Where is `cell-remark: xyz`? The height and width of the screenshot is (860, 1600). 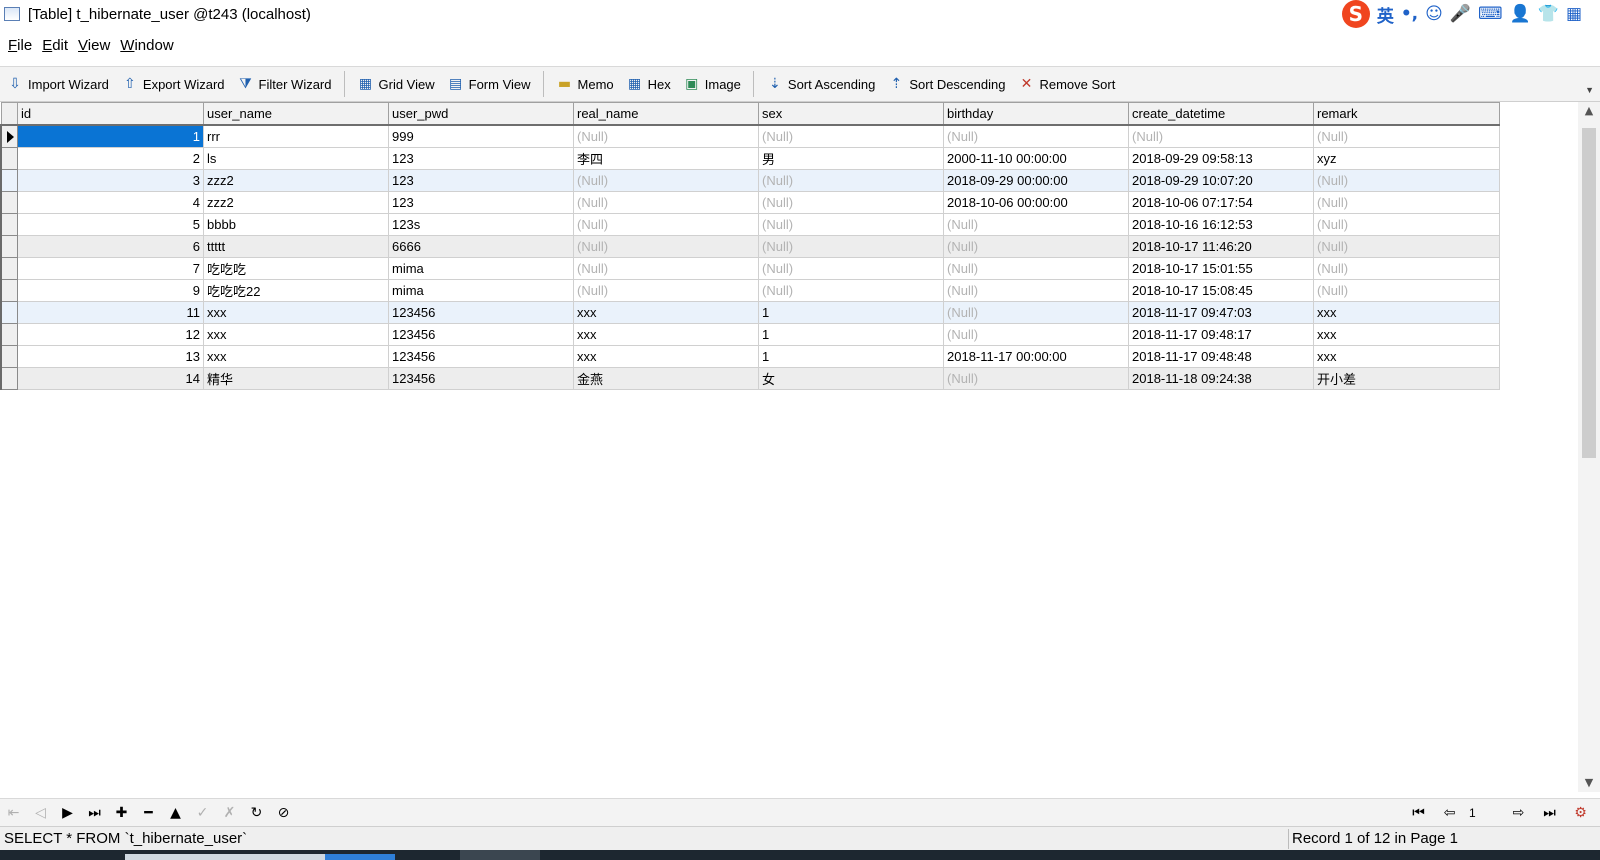
cell-remark: xyz is located at coordinates (1406, 158).